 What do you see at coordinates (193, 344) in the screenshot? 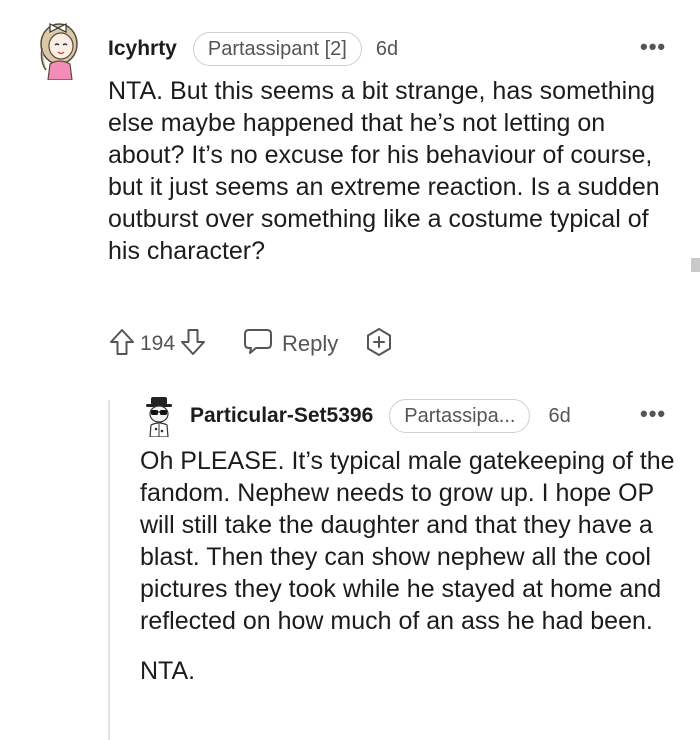
I see `downvote-arrow-icon` at bounding box center [193, 344].